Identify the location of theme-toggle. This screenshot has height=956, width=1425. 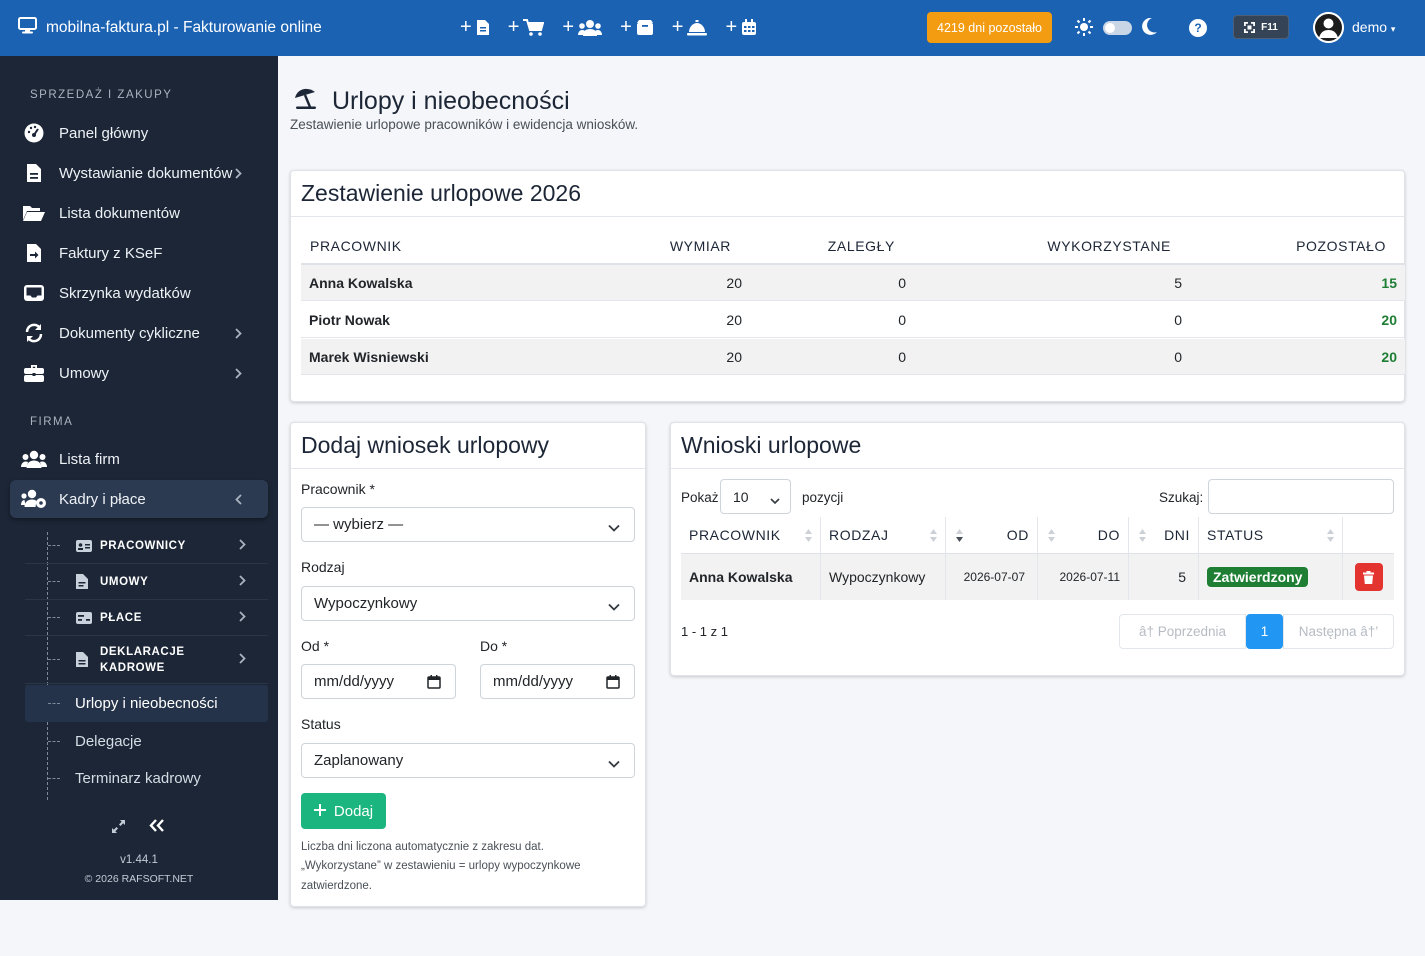
(1117, 28).